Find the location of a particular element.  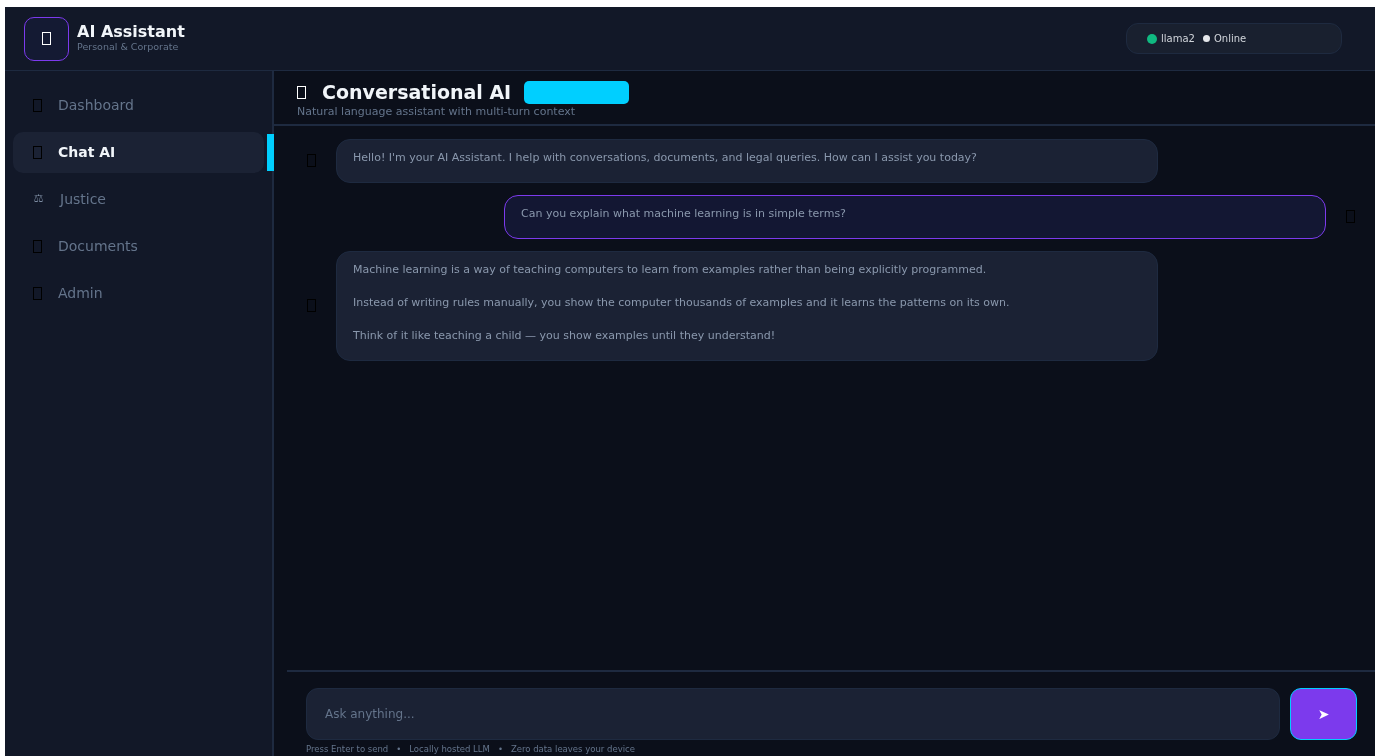

hint-text: Locally hosted LLM is located at coordinates (449, 749).